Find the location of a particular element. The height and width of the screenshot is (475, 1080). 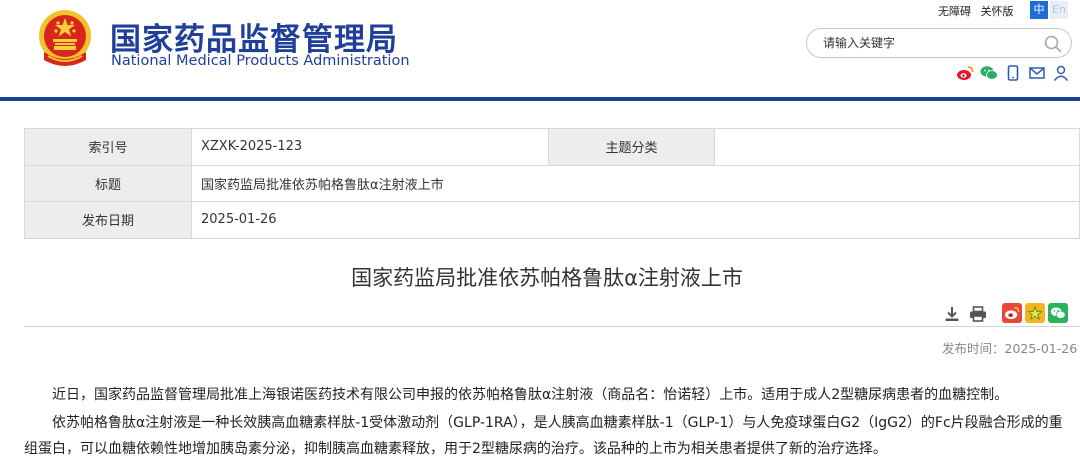

index-label: 索引号 is located at coordinates (108, 147).